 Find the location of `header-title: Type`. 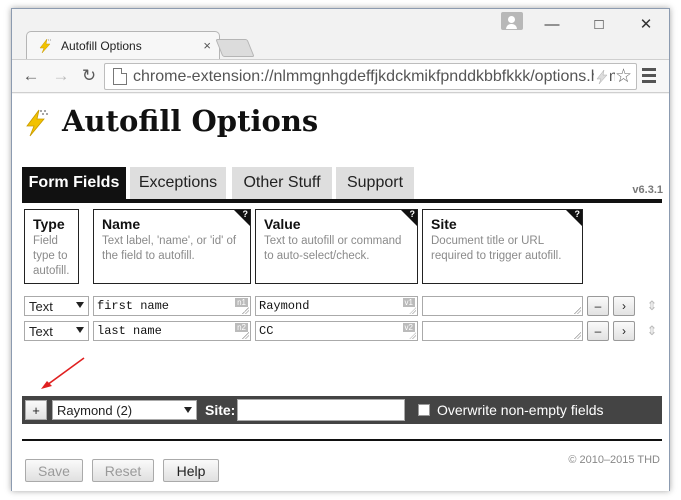

header-title: Type is located at coordinates (49, 224).